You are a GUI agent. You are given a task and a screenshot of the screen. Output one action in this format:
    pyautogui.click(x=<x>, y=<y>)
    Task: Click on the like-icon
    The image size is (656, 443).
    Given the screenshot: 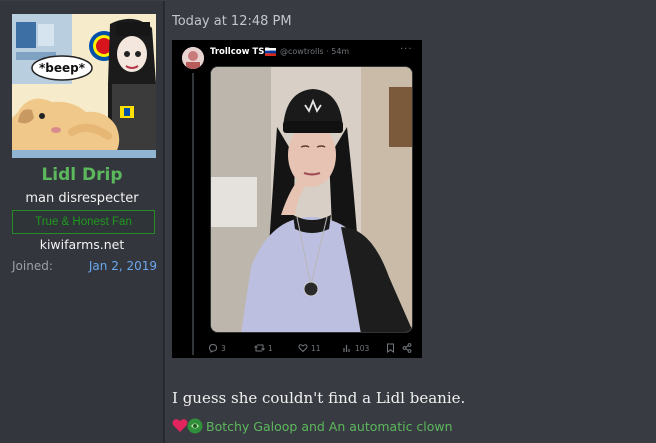 What is the action you would take?
    pyautogui.click(x=303, y=348)
    